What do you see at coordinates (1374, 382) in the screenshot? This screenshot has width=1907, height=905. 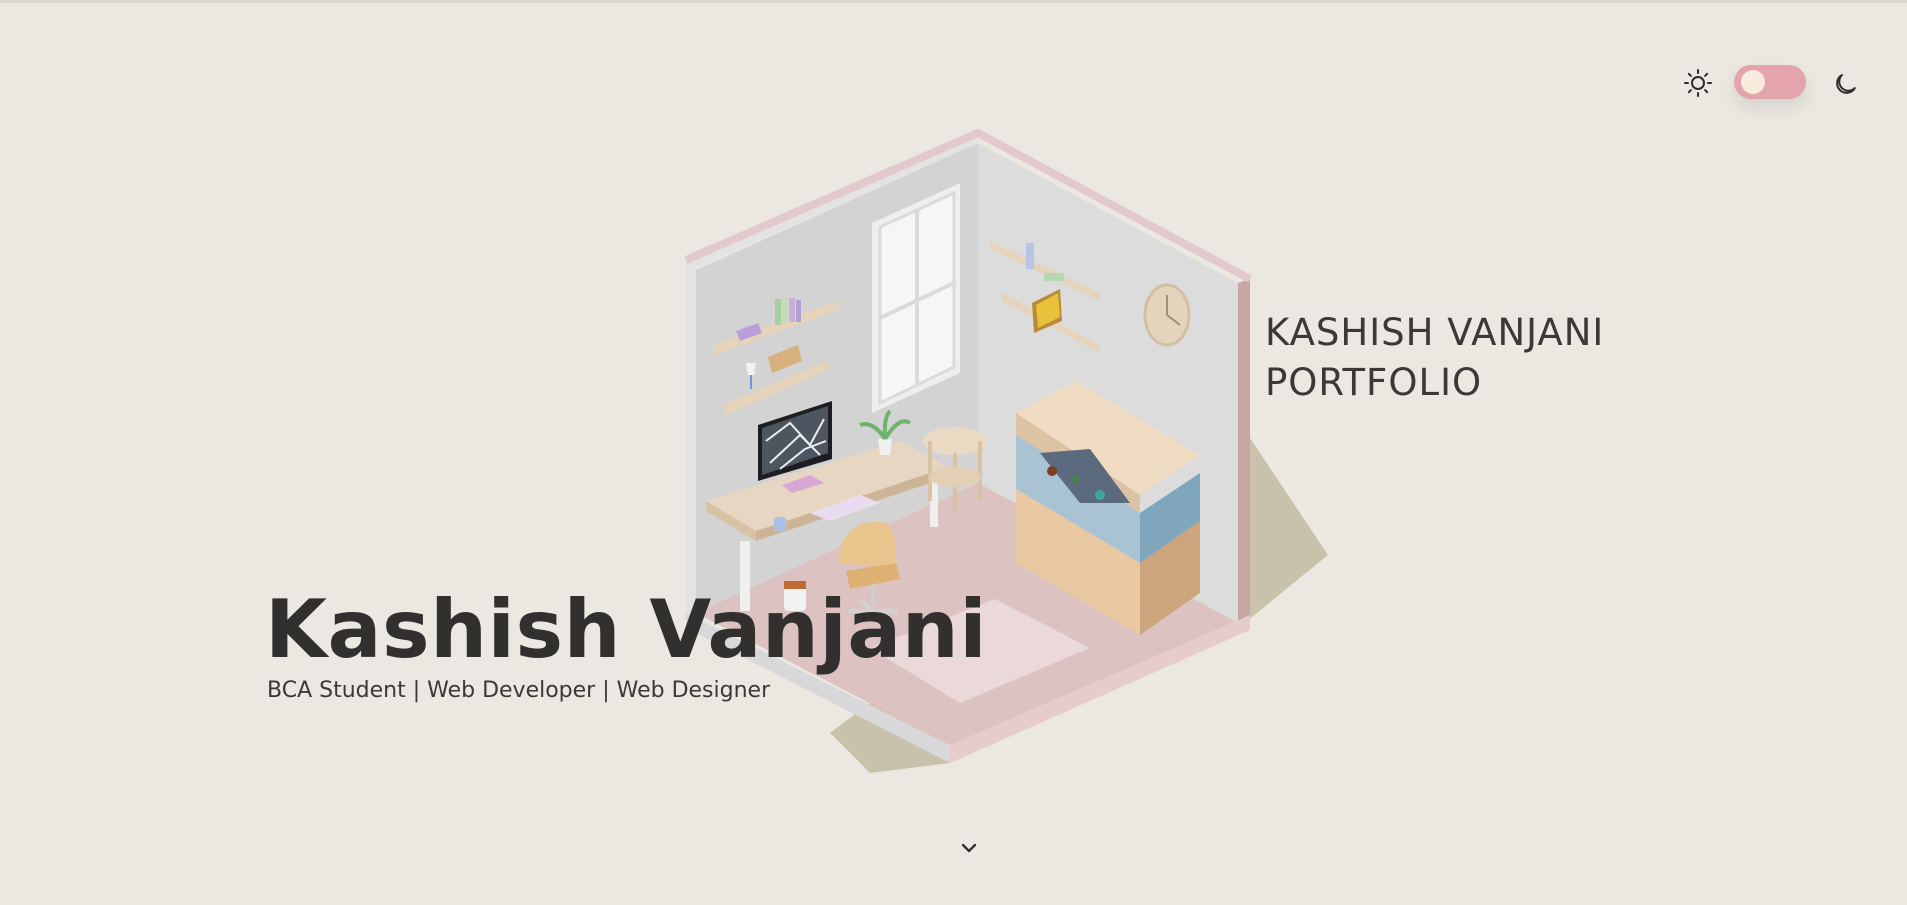 I see `portfolio-title-line2: PORTFOLIO` at bounding box center [1374, 382].